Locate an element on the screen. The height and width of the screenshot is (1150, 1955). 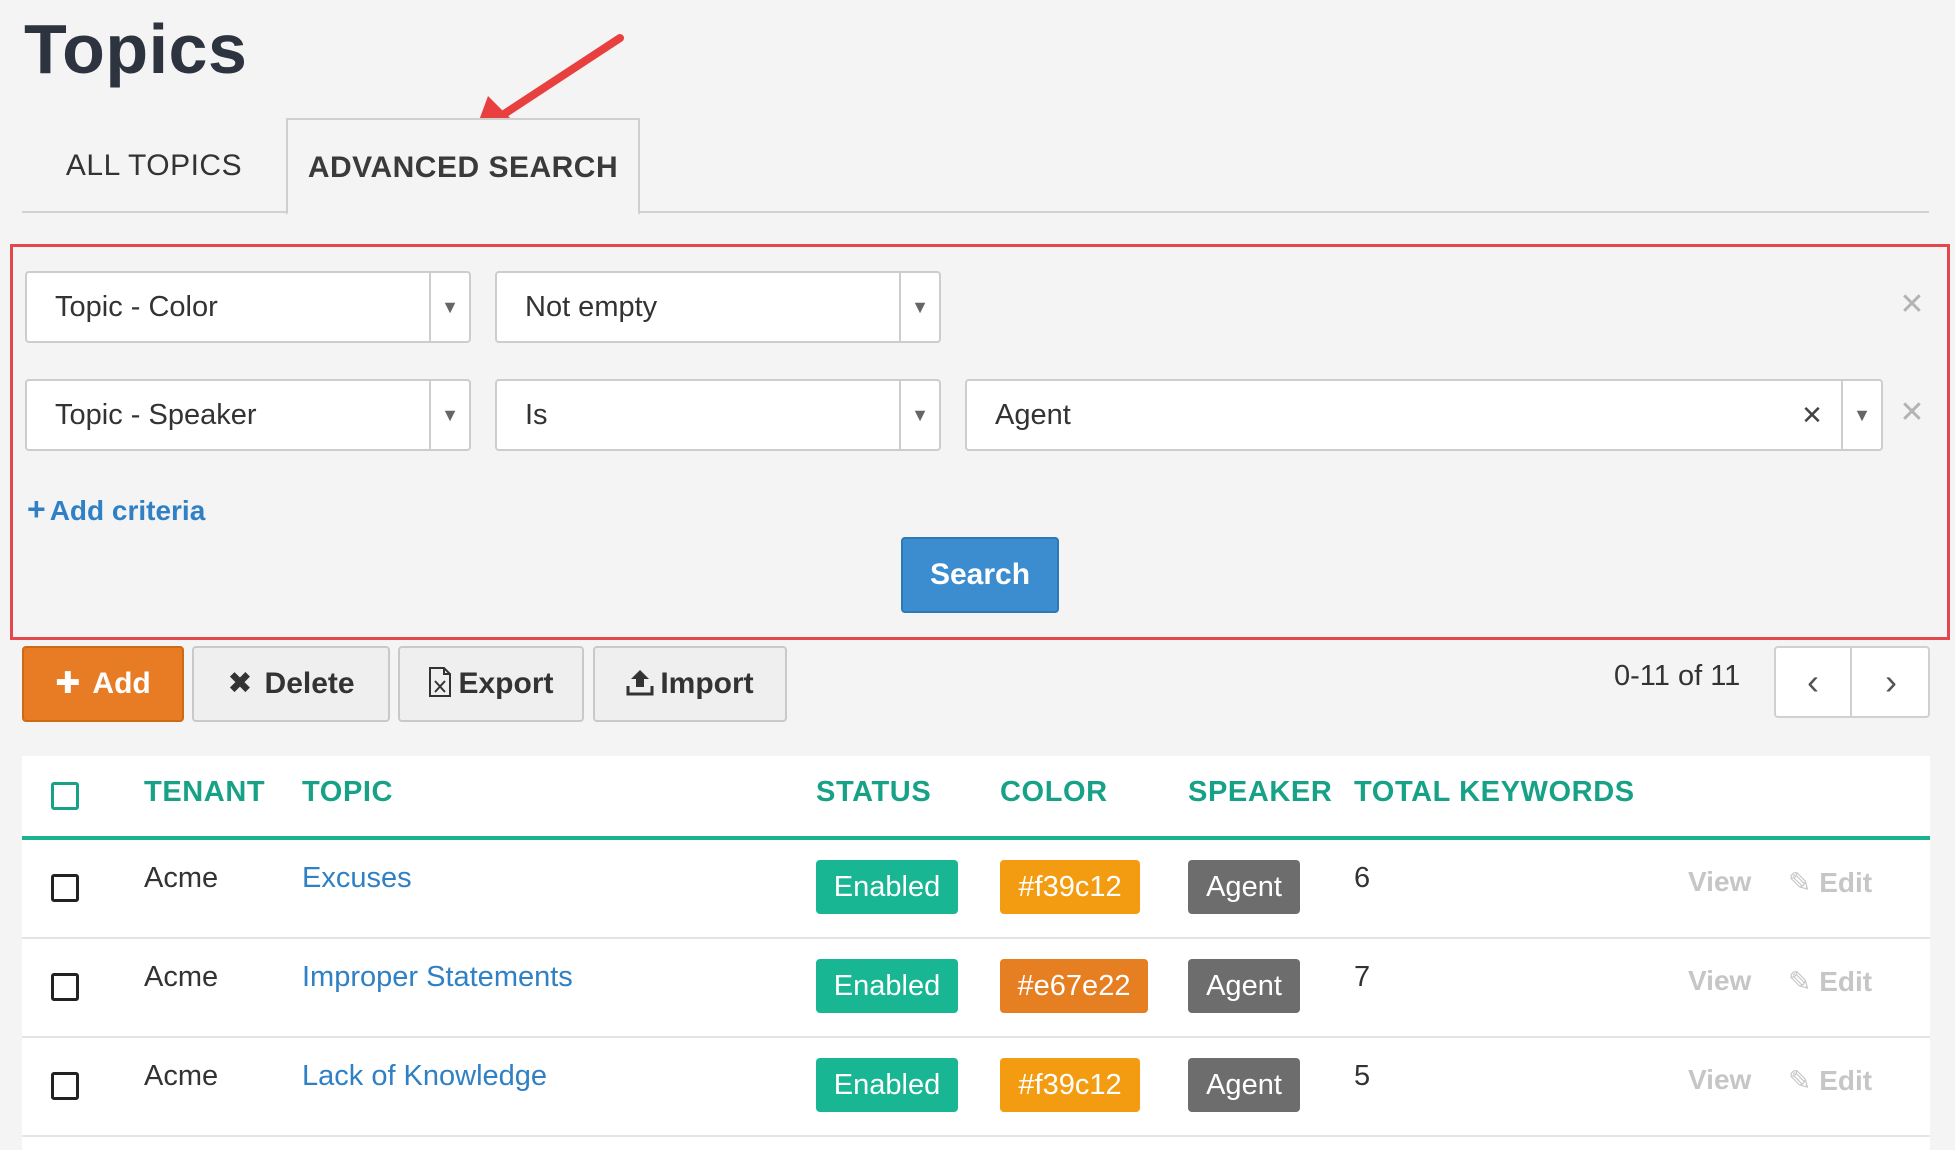
color-badge: #e67e22 is located at coordinates (1074, 986).